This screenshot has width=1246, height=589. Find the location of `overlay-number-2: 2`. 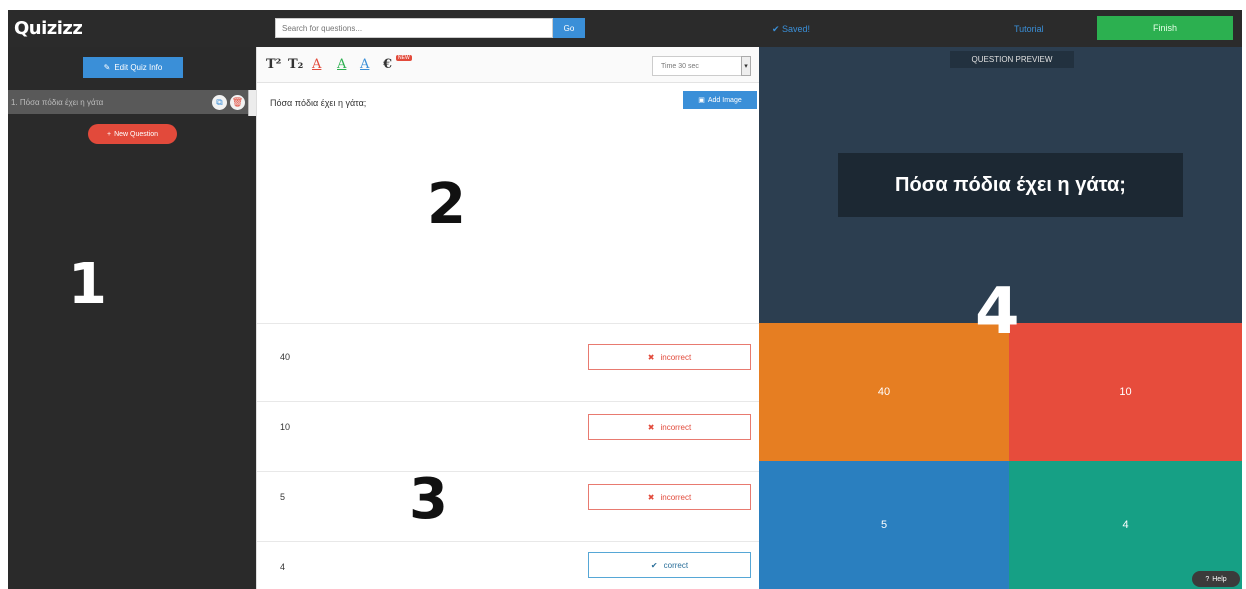

overlay-number-2: 2 is located at coordinates (446, 204).